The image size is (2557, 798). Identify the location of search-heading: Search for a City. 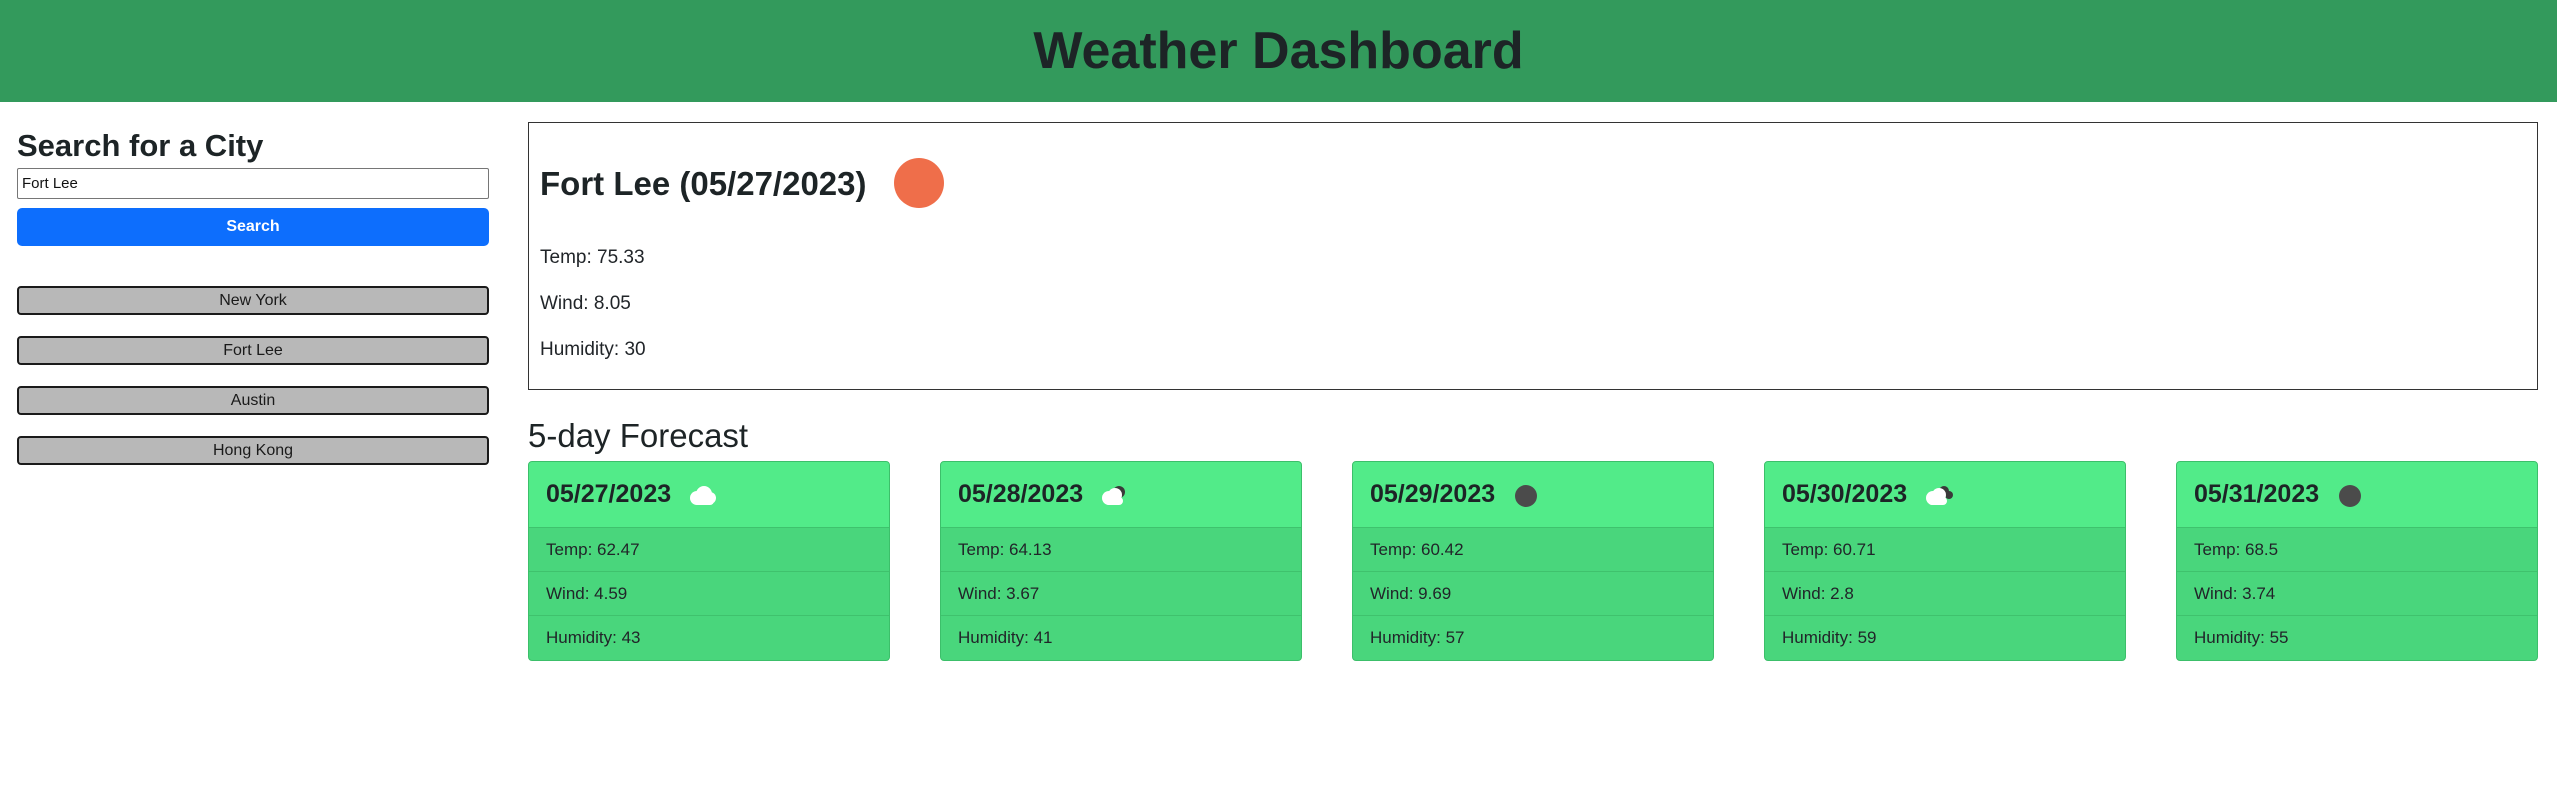
(140, 145).